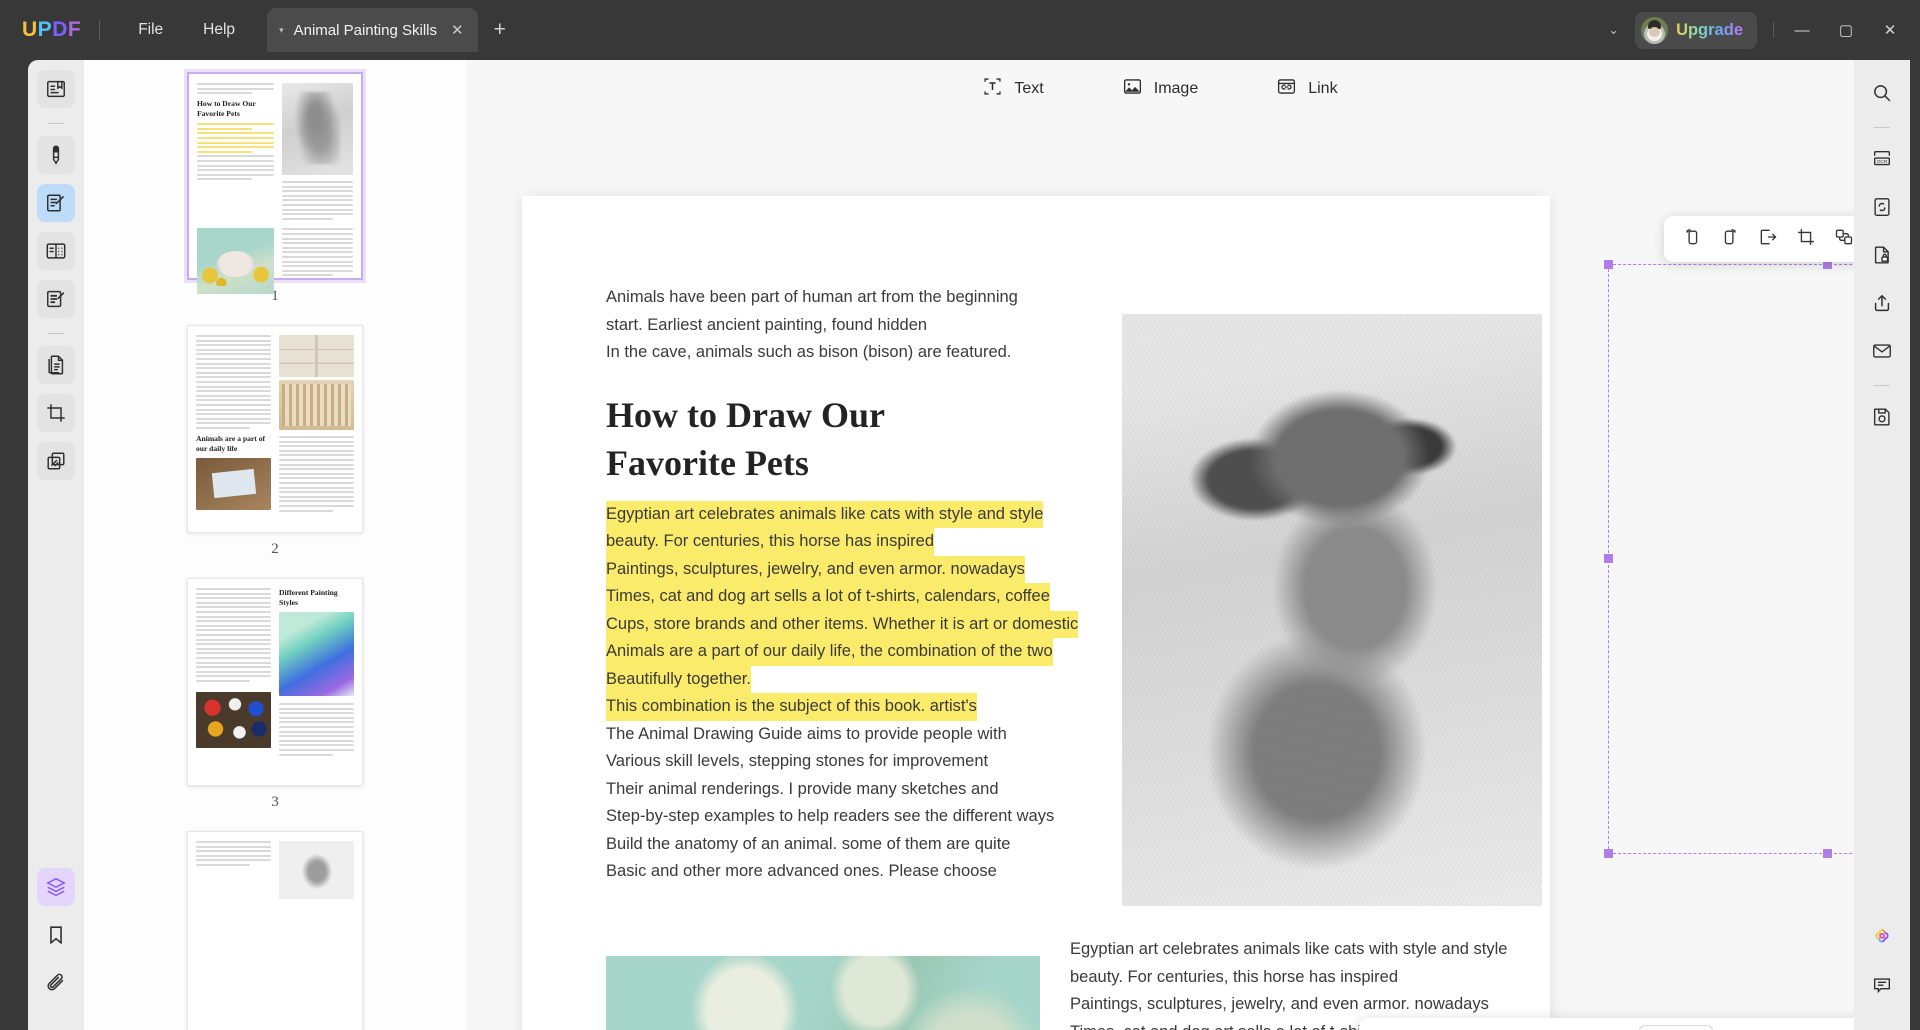  Describe the element at coordinates (56, 887) in the screenshot. I see `sidebar-layers` at that location.